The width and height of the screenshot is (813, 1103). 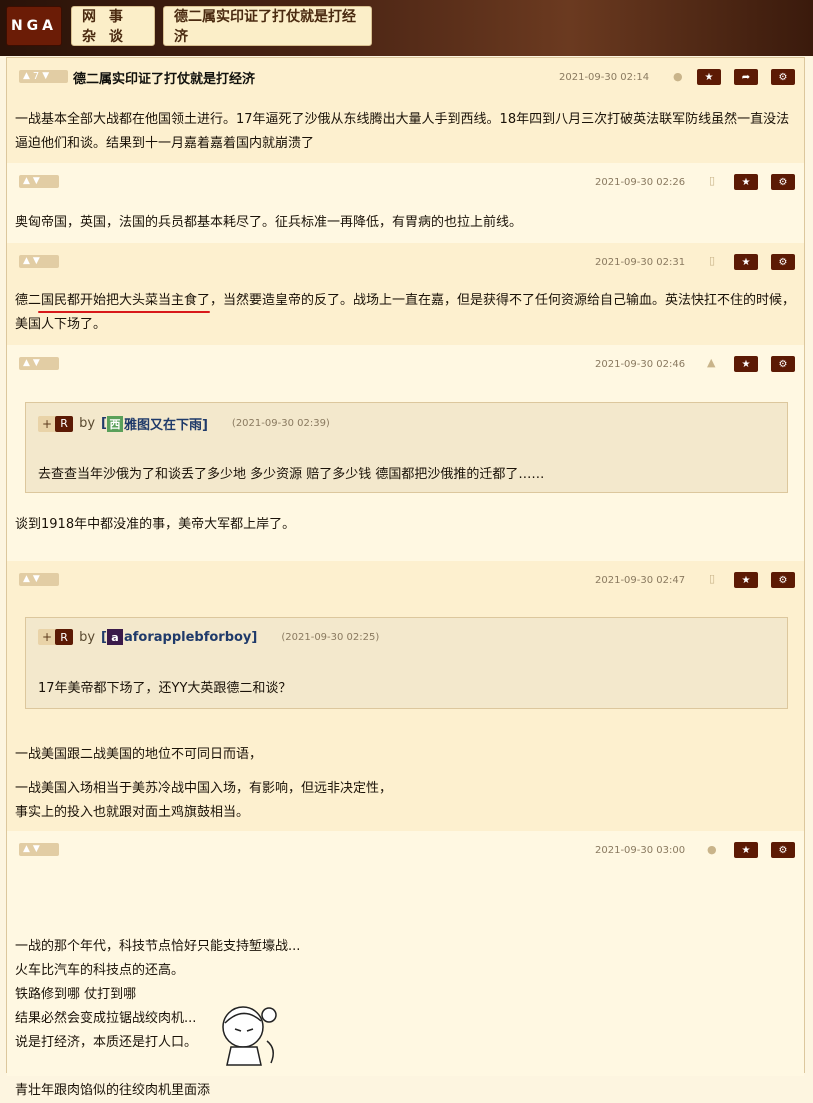 I want to click on red-underline-annotation, so click(x=124, y=312).